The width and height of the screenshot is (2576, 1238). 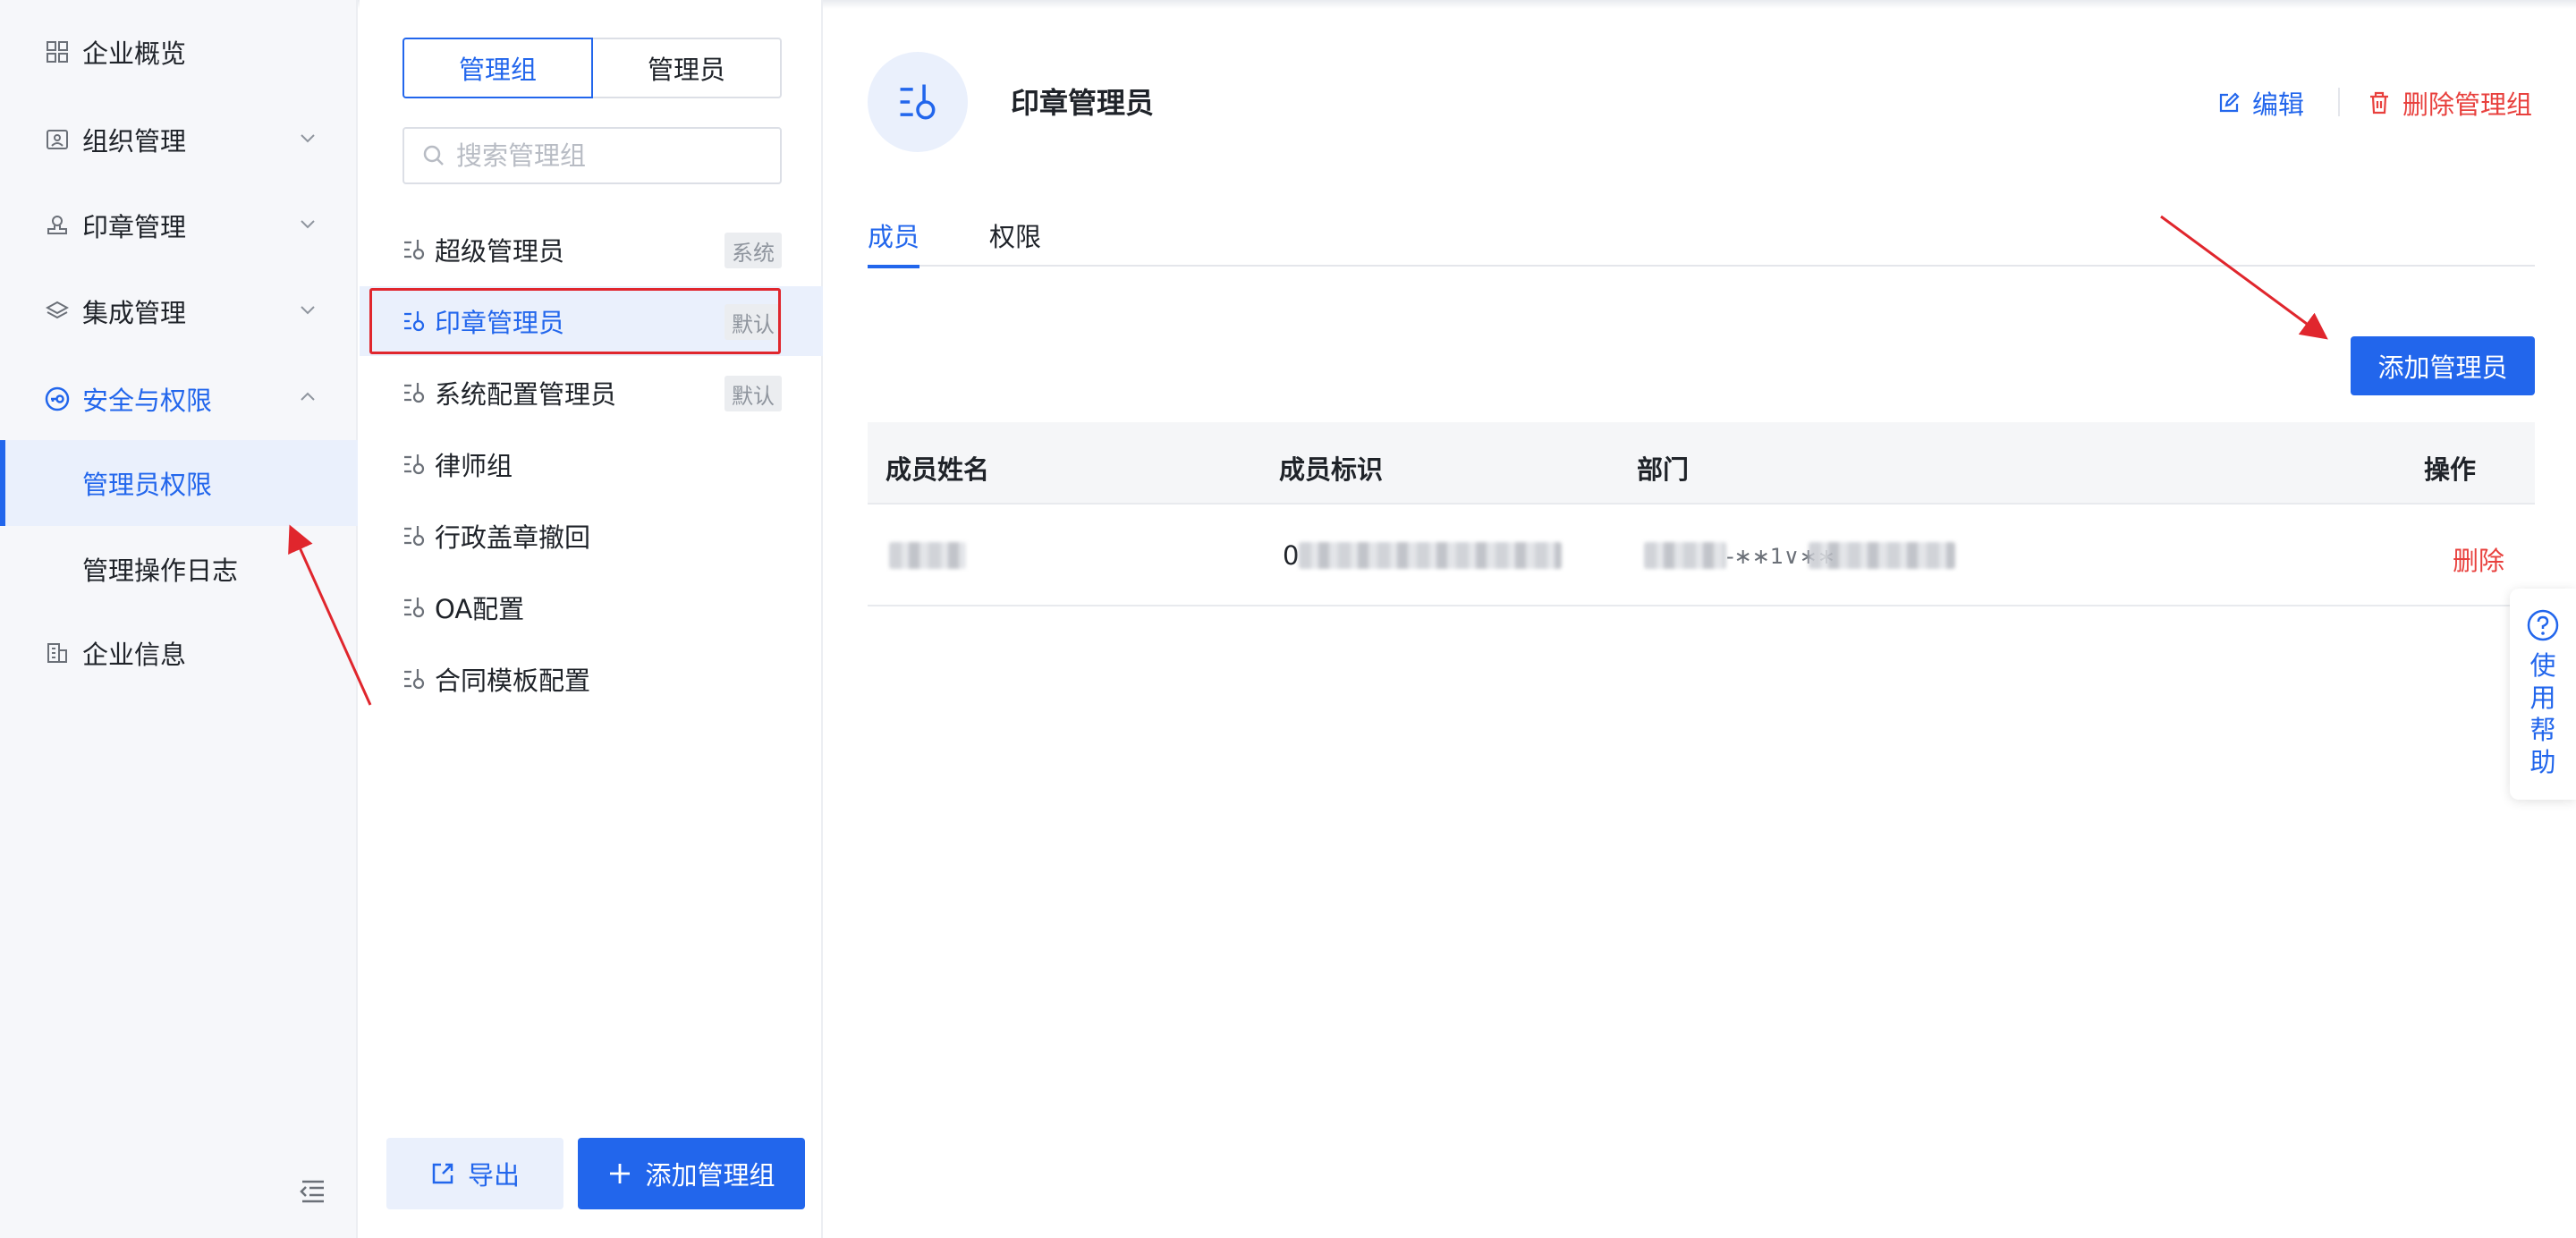 I want to click on key-icon, so click(x=57, y=398).